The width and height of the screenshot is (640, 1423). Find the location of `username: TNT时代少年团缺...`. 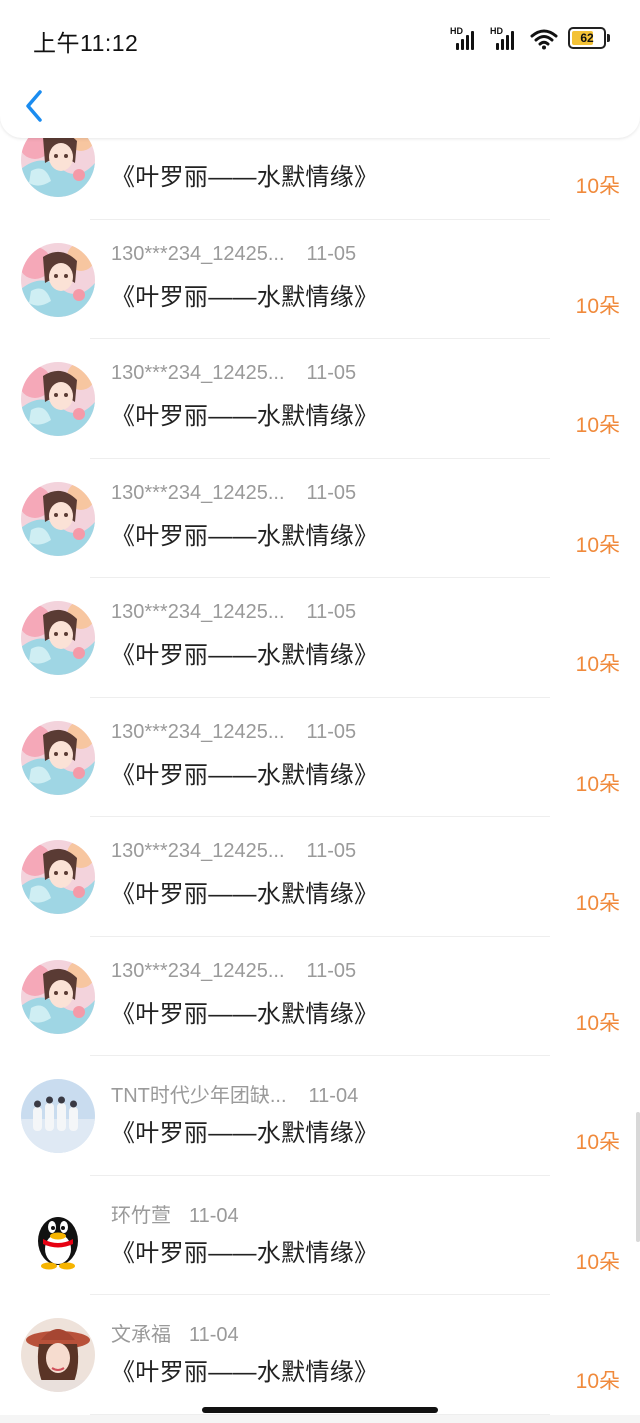

username: TNT时代少年团缺... is located at coordinates (199, 1096).